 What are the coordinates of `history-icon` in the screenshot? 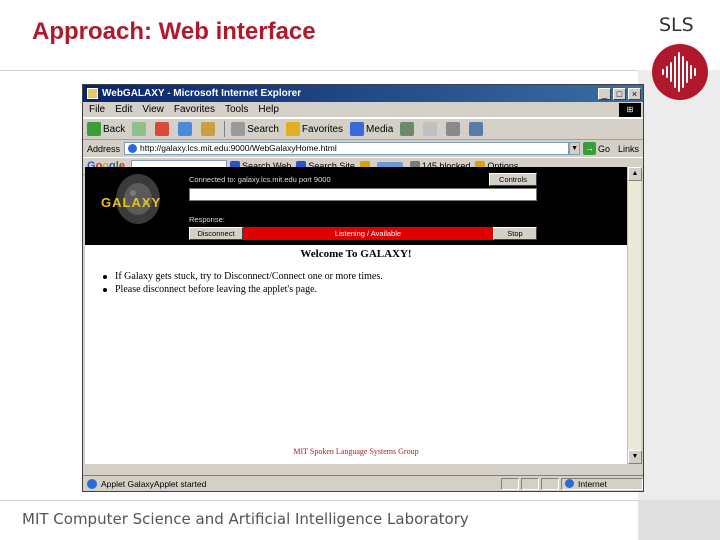 It's located at (407, 129).